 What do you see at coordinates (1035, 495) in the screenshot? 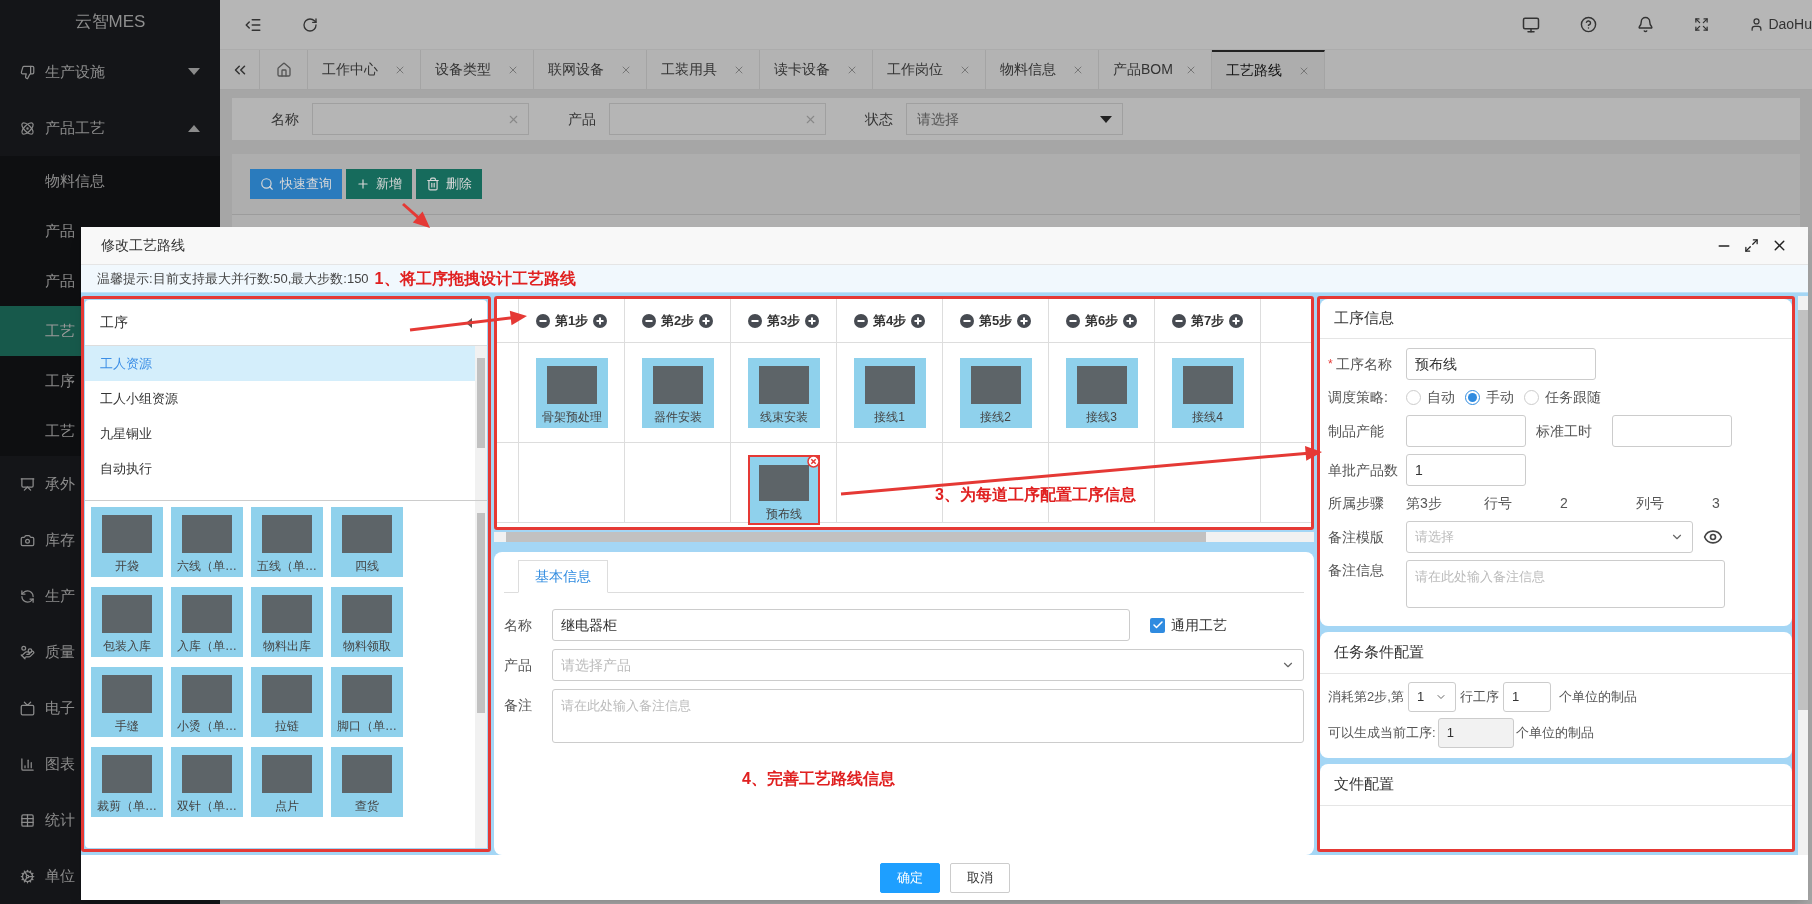
I see `annotation-text: 3、为每道工序配置工序信息` at bounding box center [1035, 495].